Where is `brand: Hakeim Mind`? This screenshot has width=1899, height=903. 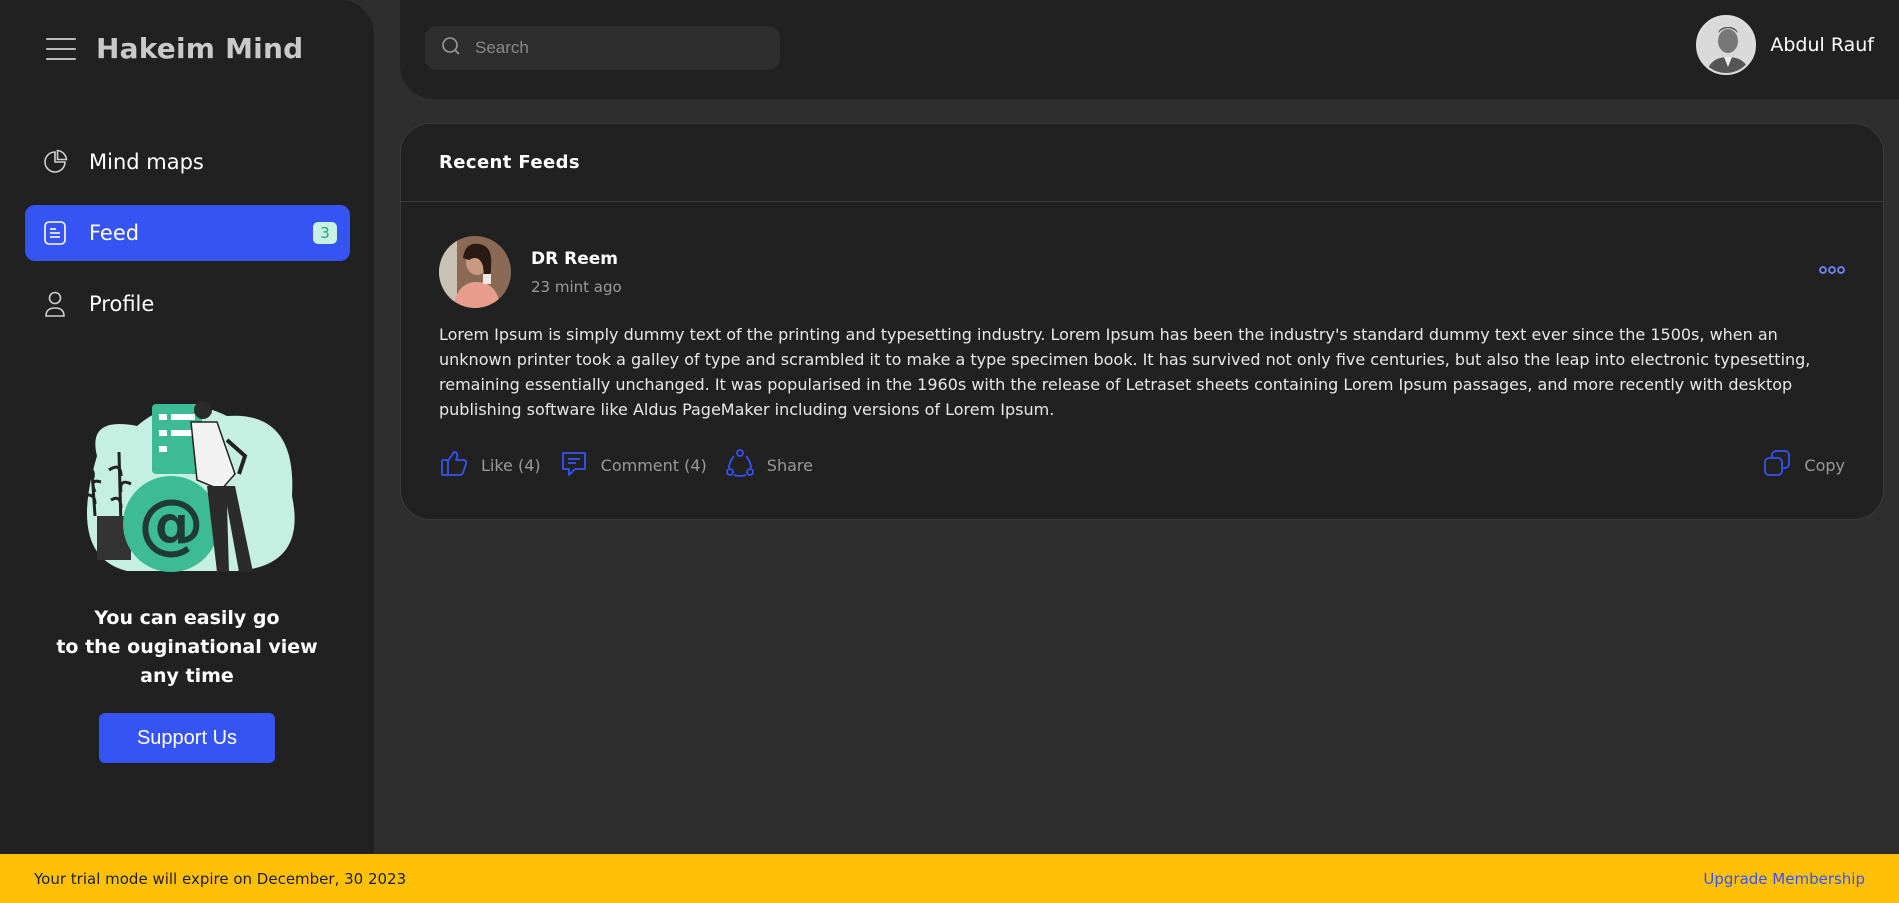
brand: Hakeim Mind is located at coordinates (174, 48).